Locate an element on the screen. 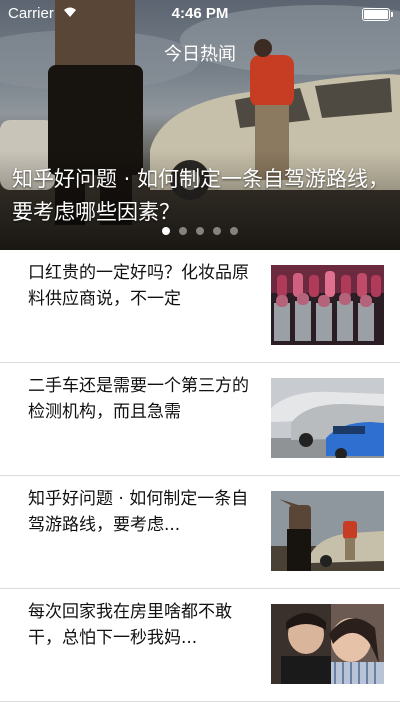 This screenshot has width=400, height=710. couple-photo is located at coordinates (327, 644).